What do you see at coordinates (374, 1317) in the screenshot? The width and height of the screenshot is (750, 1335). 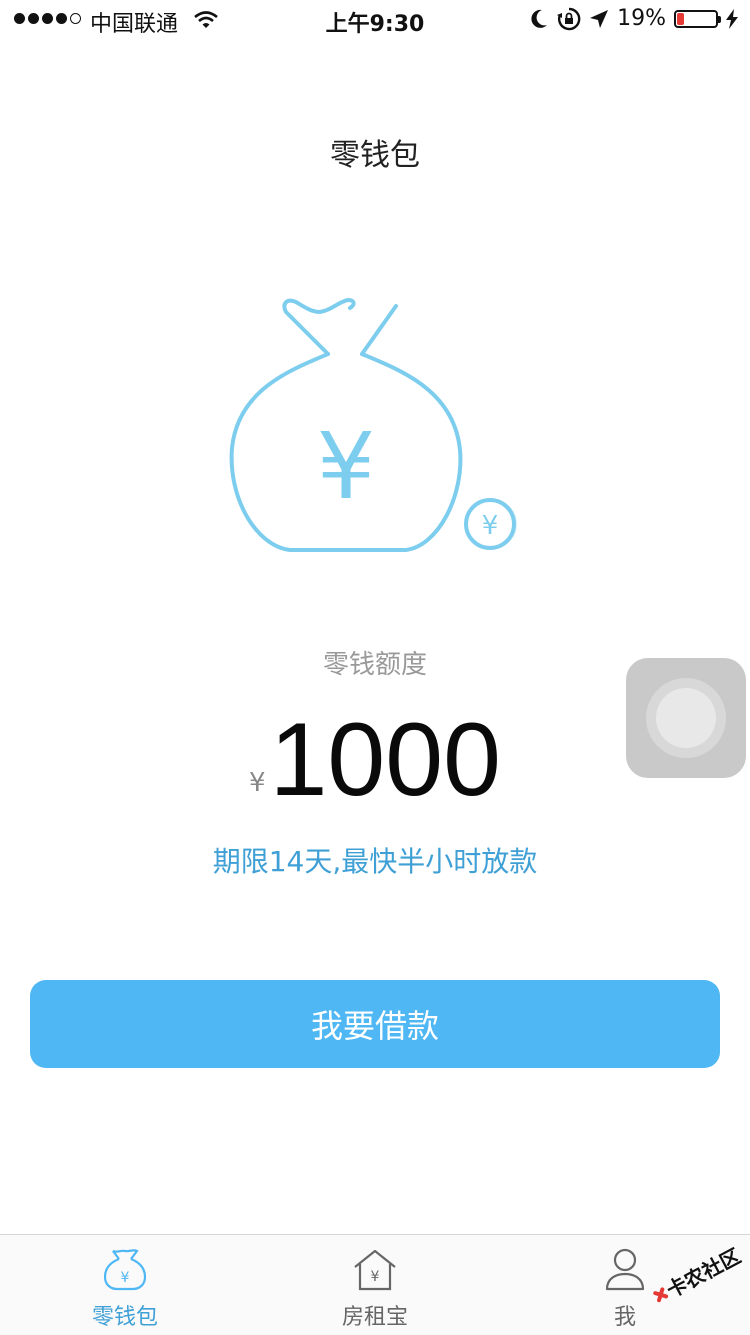 I see `tab-label: 房租宝` at bounding box center [374, 1317].